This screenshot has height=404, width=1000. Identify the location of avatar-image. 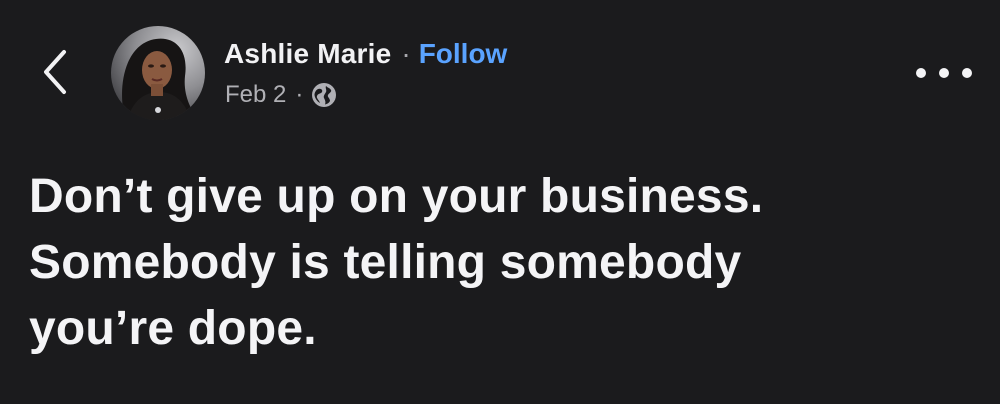
(158, 73).